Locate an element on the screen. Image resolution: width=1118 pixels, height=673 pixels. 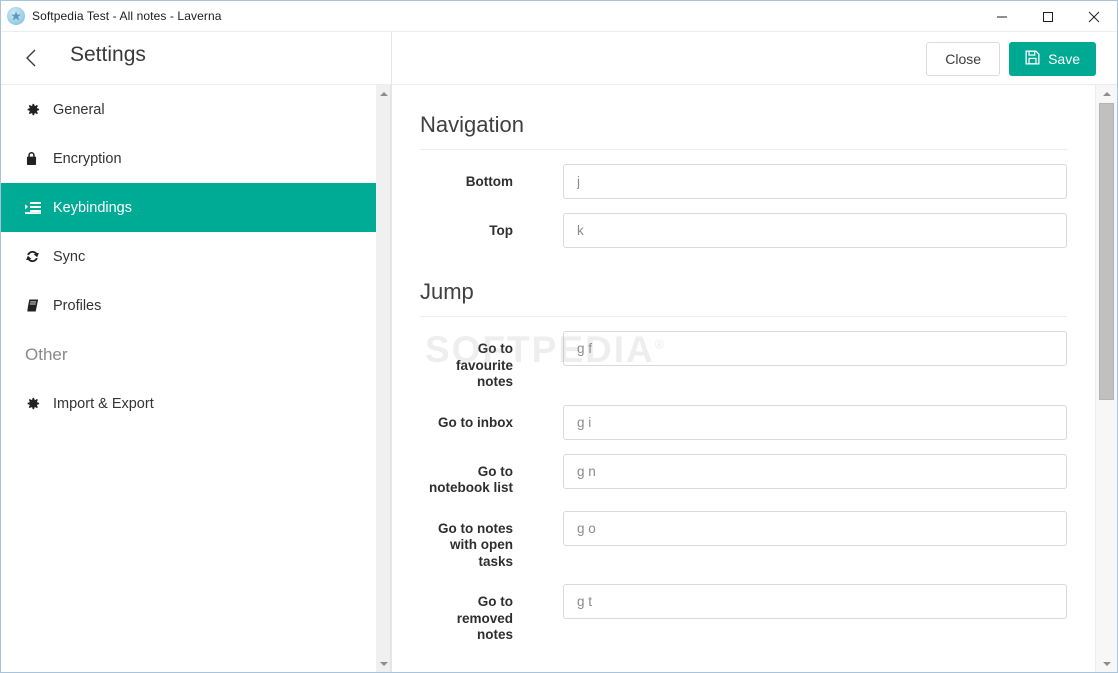
sidebar-item-encryption: Encryption is located at coordinates (188, 158).